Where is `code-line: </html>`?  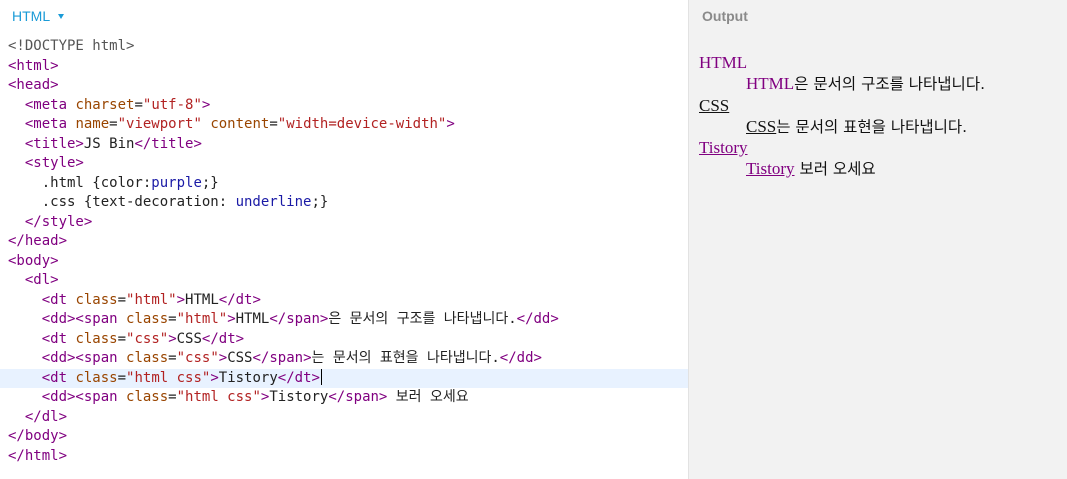
code-line: </html> is located at coordinates (348, 457).